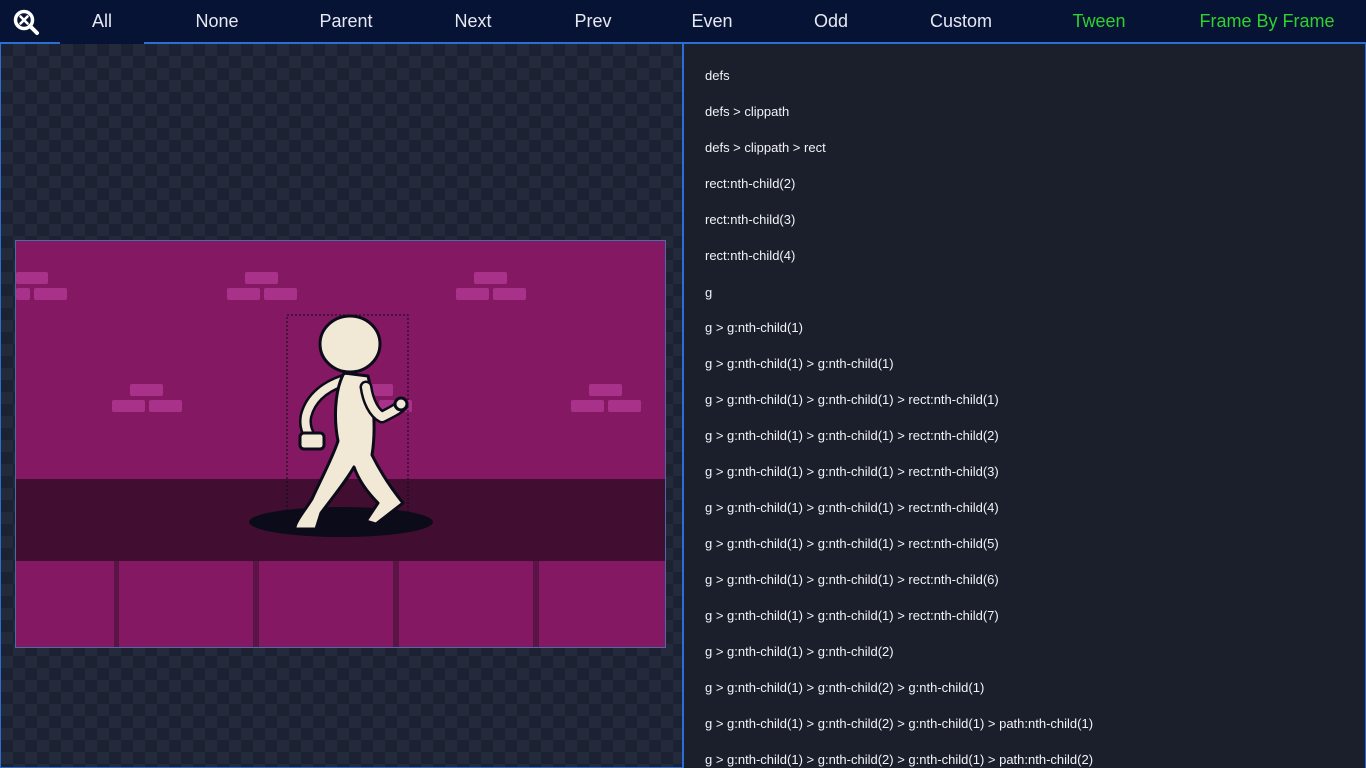 The height and width of the screenshot is (768, 1366). I want to click on nav-parent: Parent, so click(346, 21).